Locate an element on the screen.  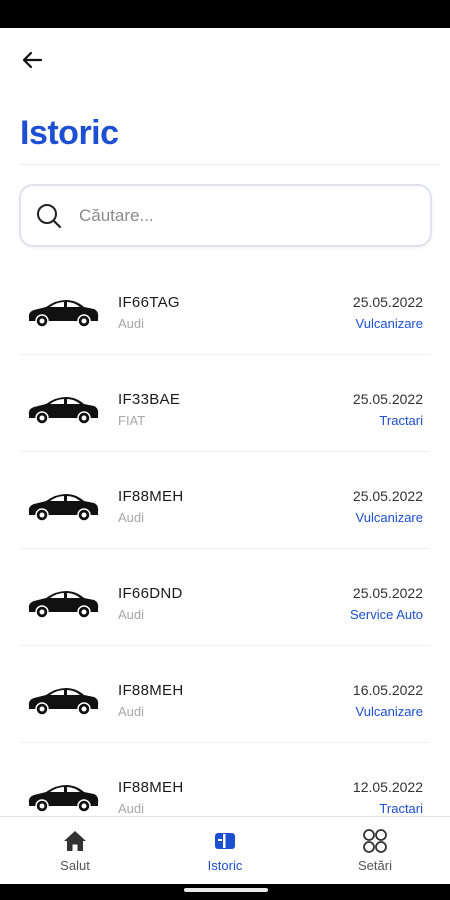
search-icon is located at coordinates (49, 216).